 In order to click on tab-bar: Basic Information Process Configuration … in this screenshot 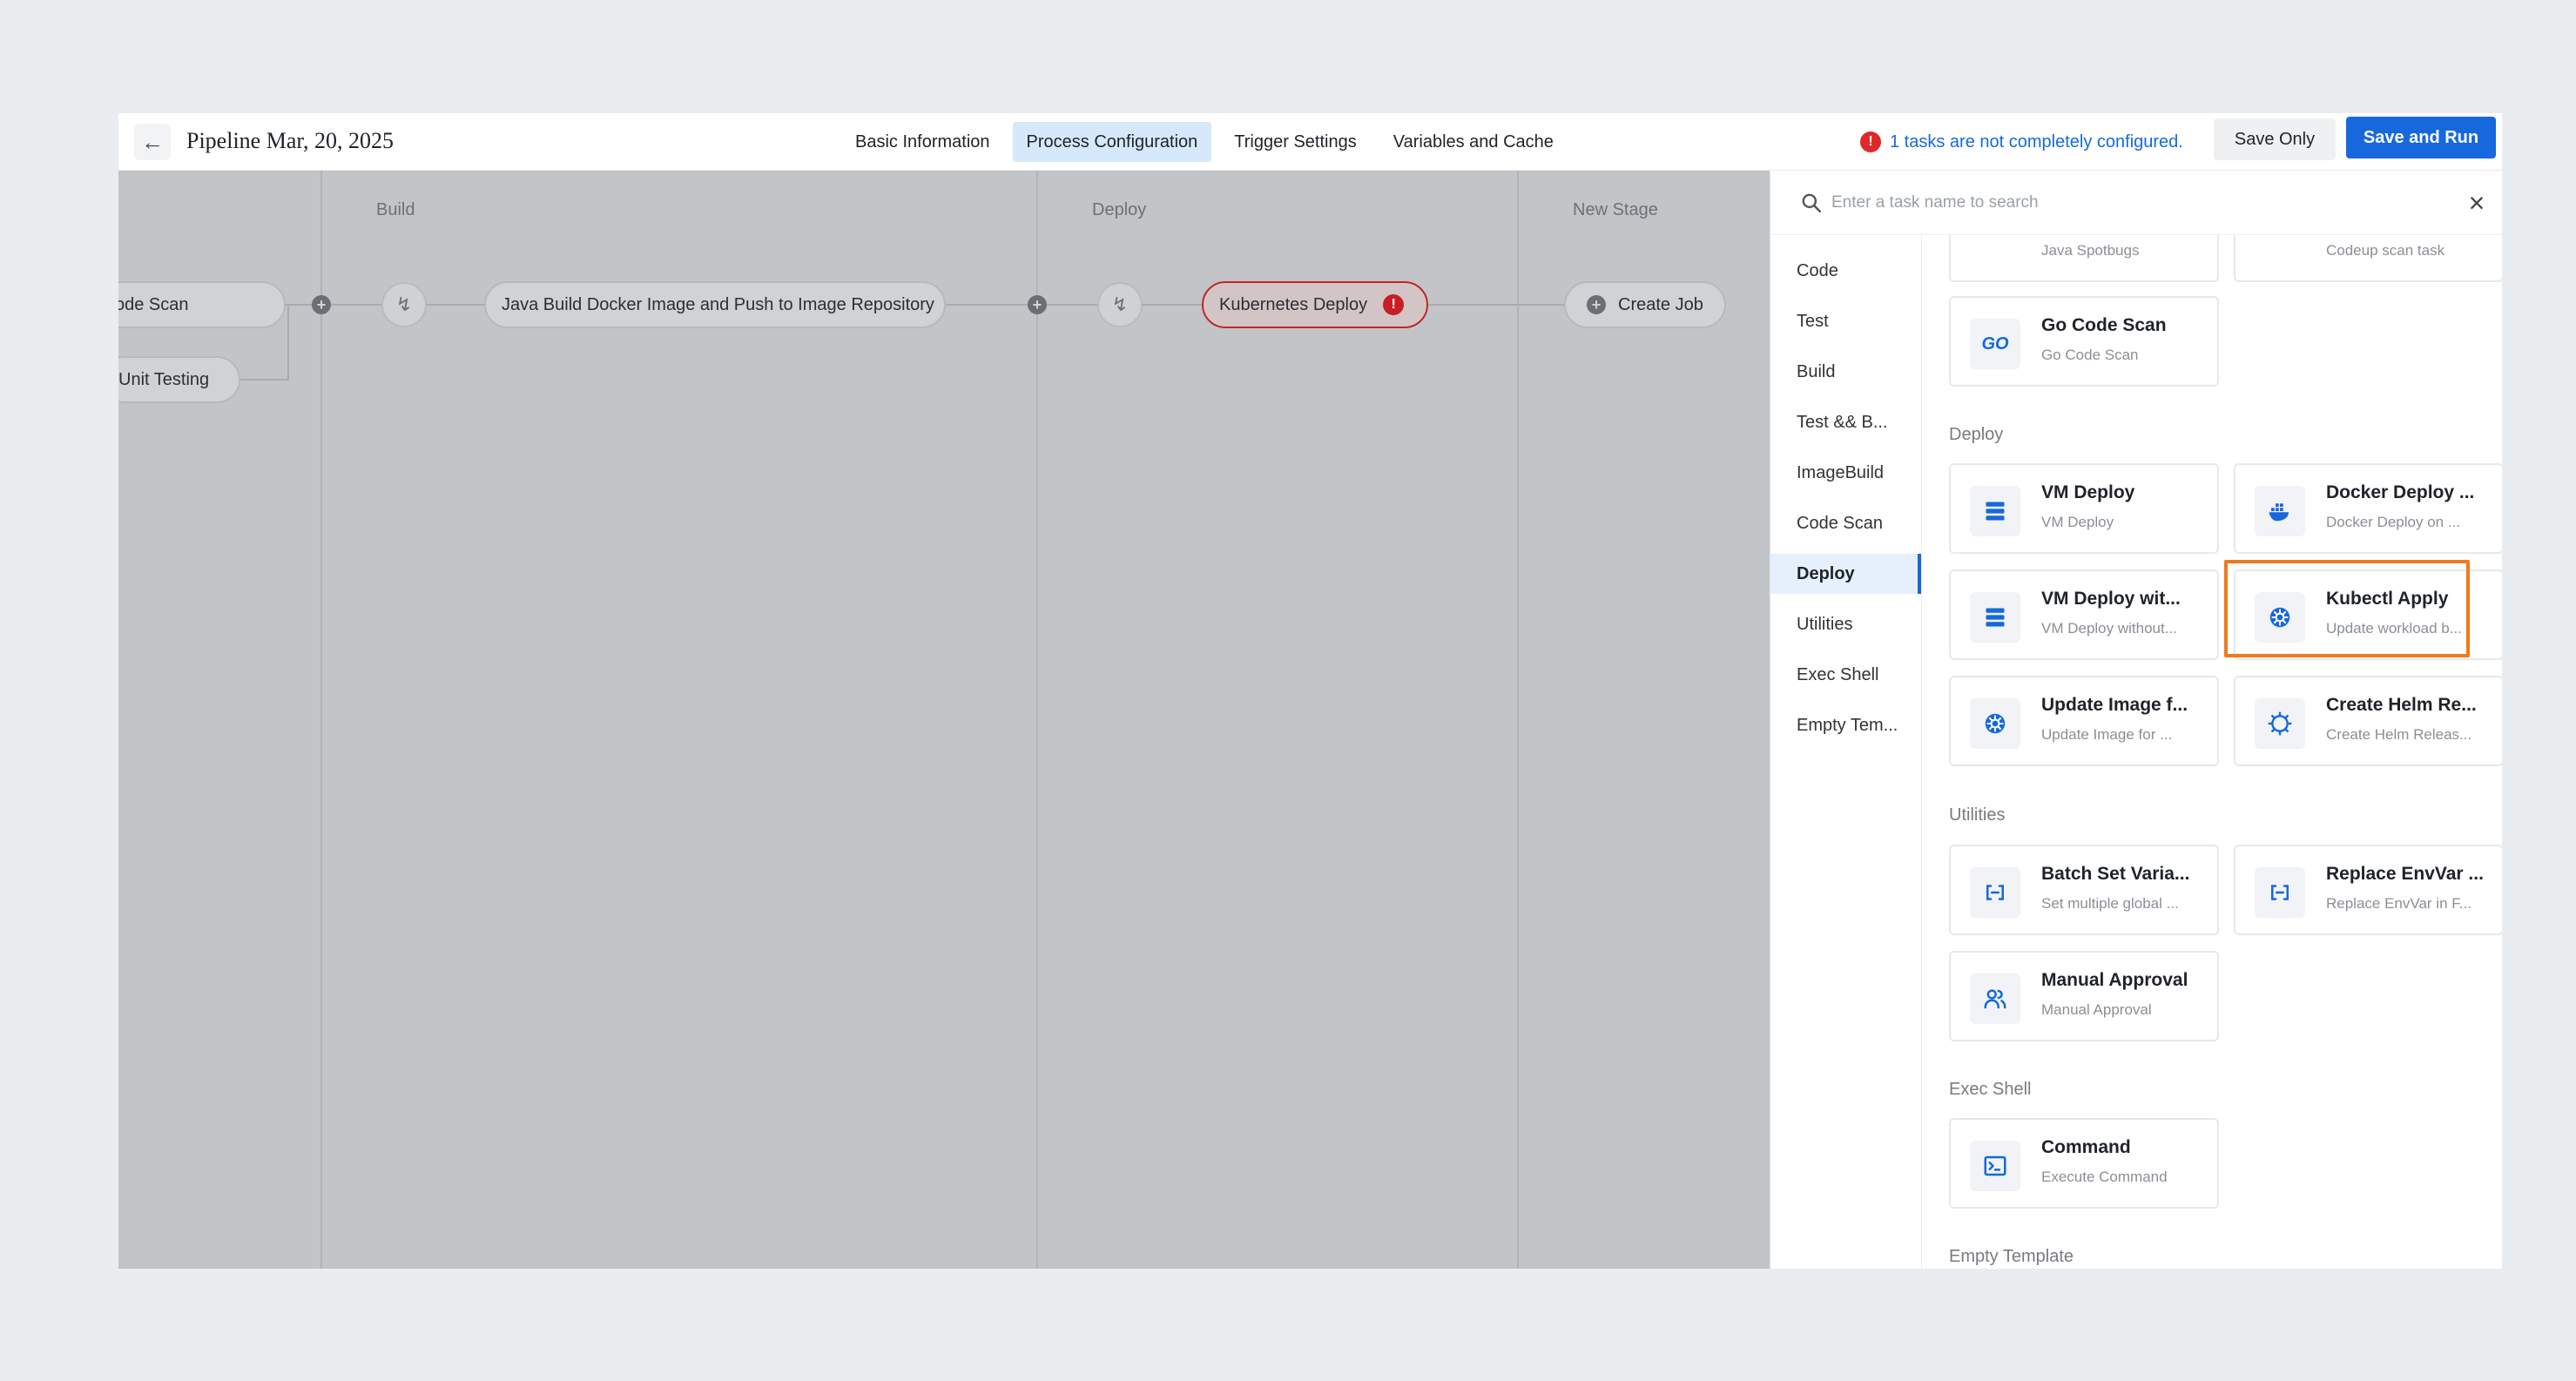, I will do `click(1205, 142)`.